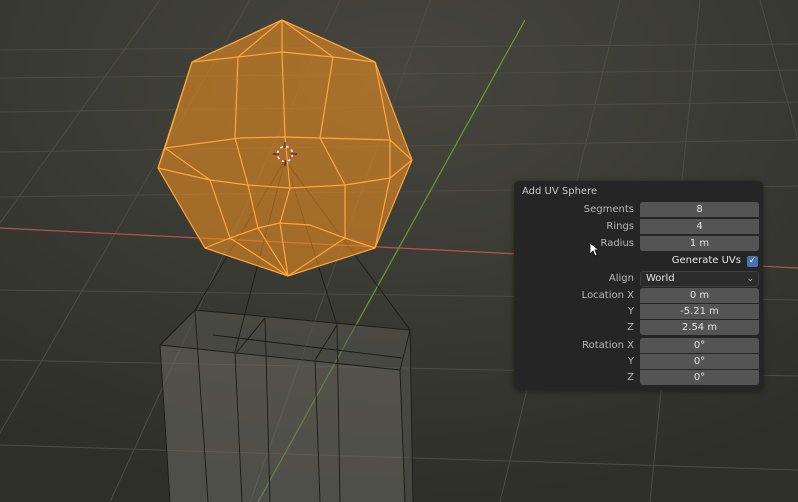 This screenshot has height=502, width=798. Describe the element at coordinates (699, 327) in the screenshot. I see `location-z-field: 2.54 m` at that location.